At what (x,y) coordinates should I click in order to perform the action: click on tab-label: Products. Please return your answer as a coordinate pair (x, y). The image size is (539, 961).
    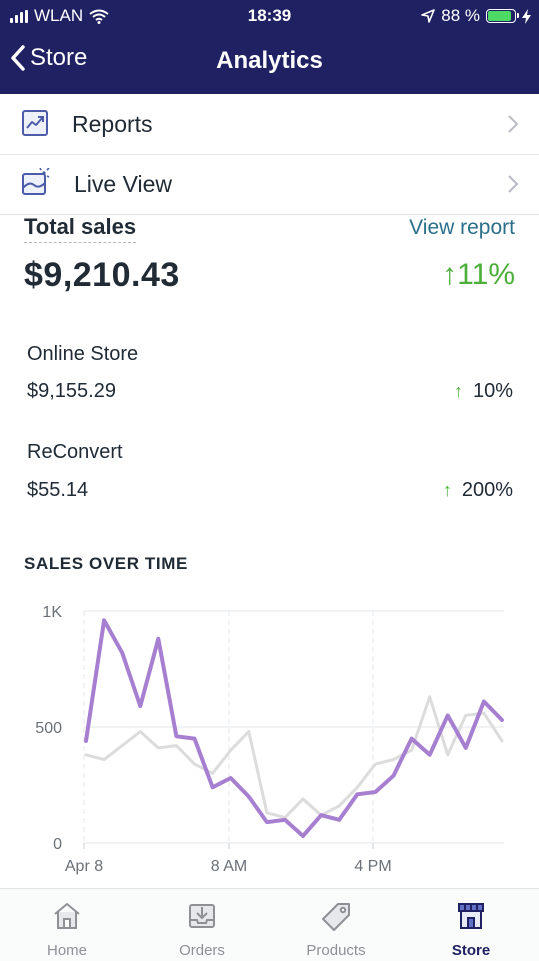
    Looking at the image, I should click on (336, 950).